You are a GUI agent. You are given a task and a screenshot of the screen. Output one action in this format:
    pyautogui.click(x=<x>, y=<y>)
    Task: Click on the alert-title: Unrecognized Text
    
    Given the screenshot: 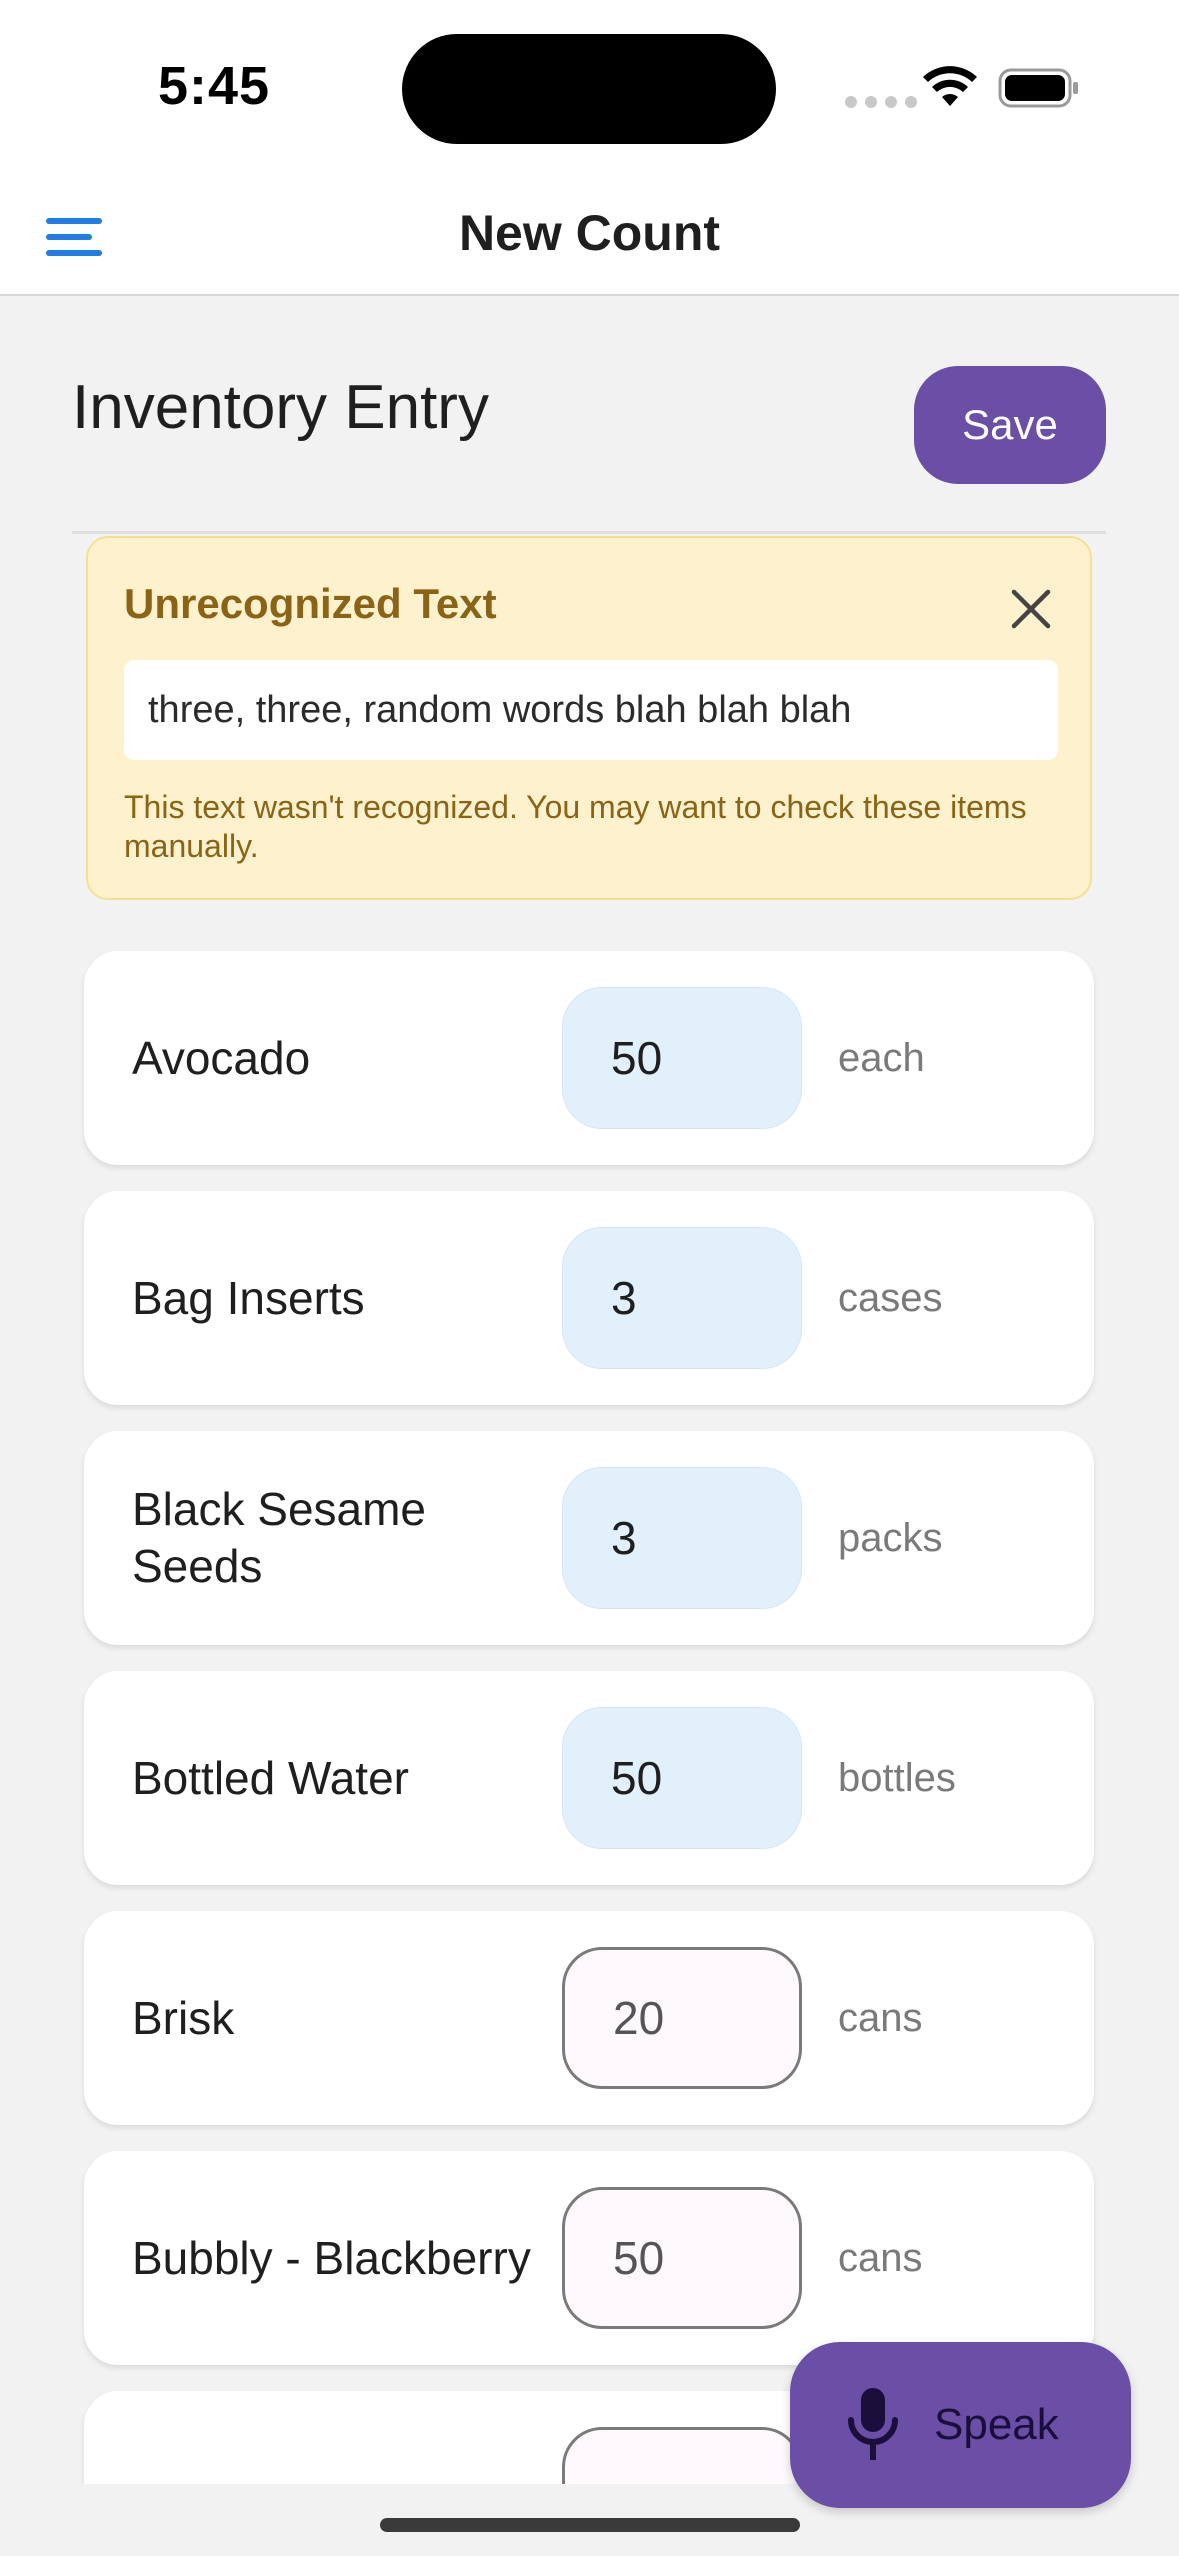 What is the action you would take?
    pyautogui.click(x=310, y=603)
    